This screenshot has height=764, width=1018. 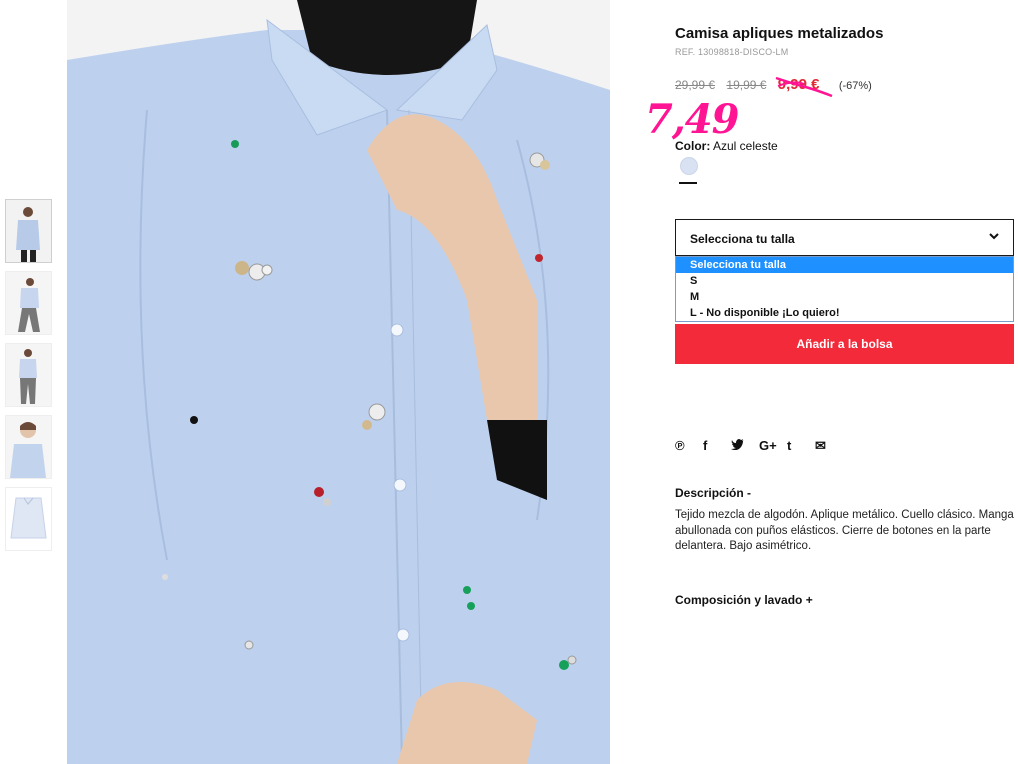 What do you see at coordinates (717, 446) in the screenshot?
I see `facebook-icon: f` at bounding box center [717, 446].